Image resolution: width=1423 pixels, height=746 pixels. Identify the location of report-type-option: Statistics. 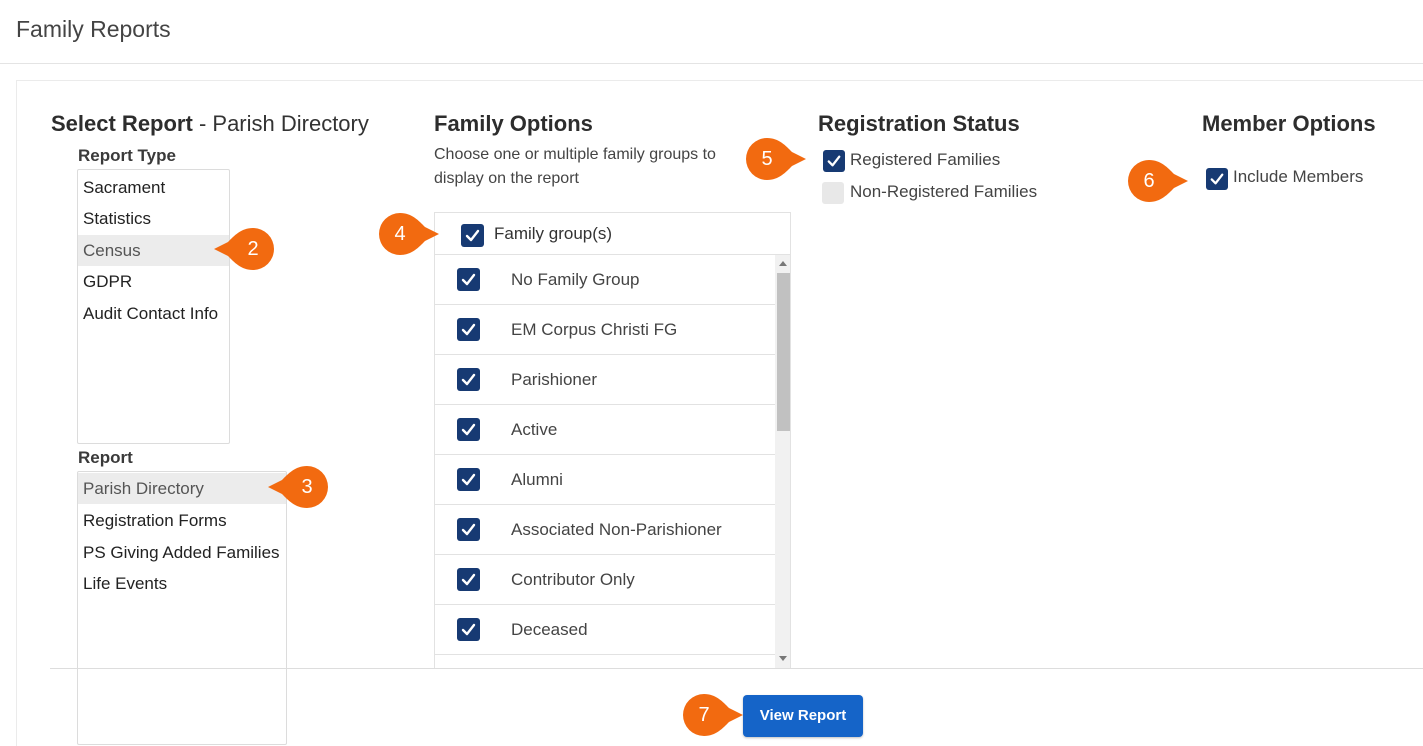
(153, 218).